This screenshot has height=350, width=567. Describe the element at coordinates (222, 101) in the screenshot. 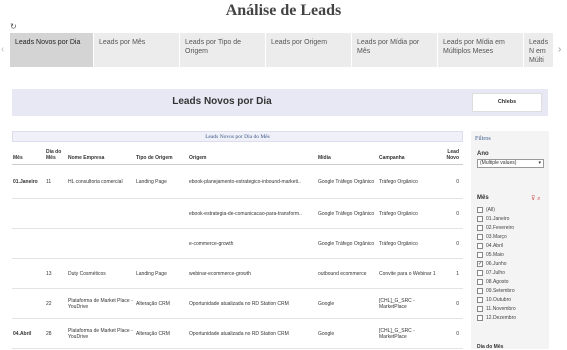

I see `banner-title: Leads Novos por Dia` at that location.